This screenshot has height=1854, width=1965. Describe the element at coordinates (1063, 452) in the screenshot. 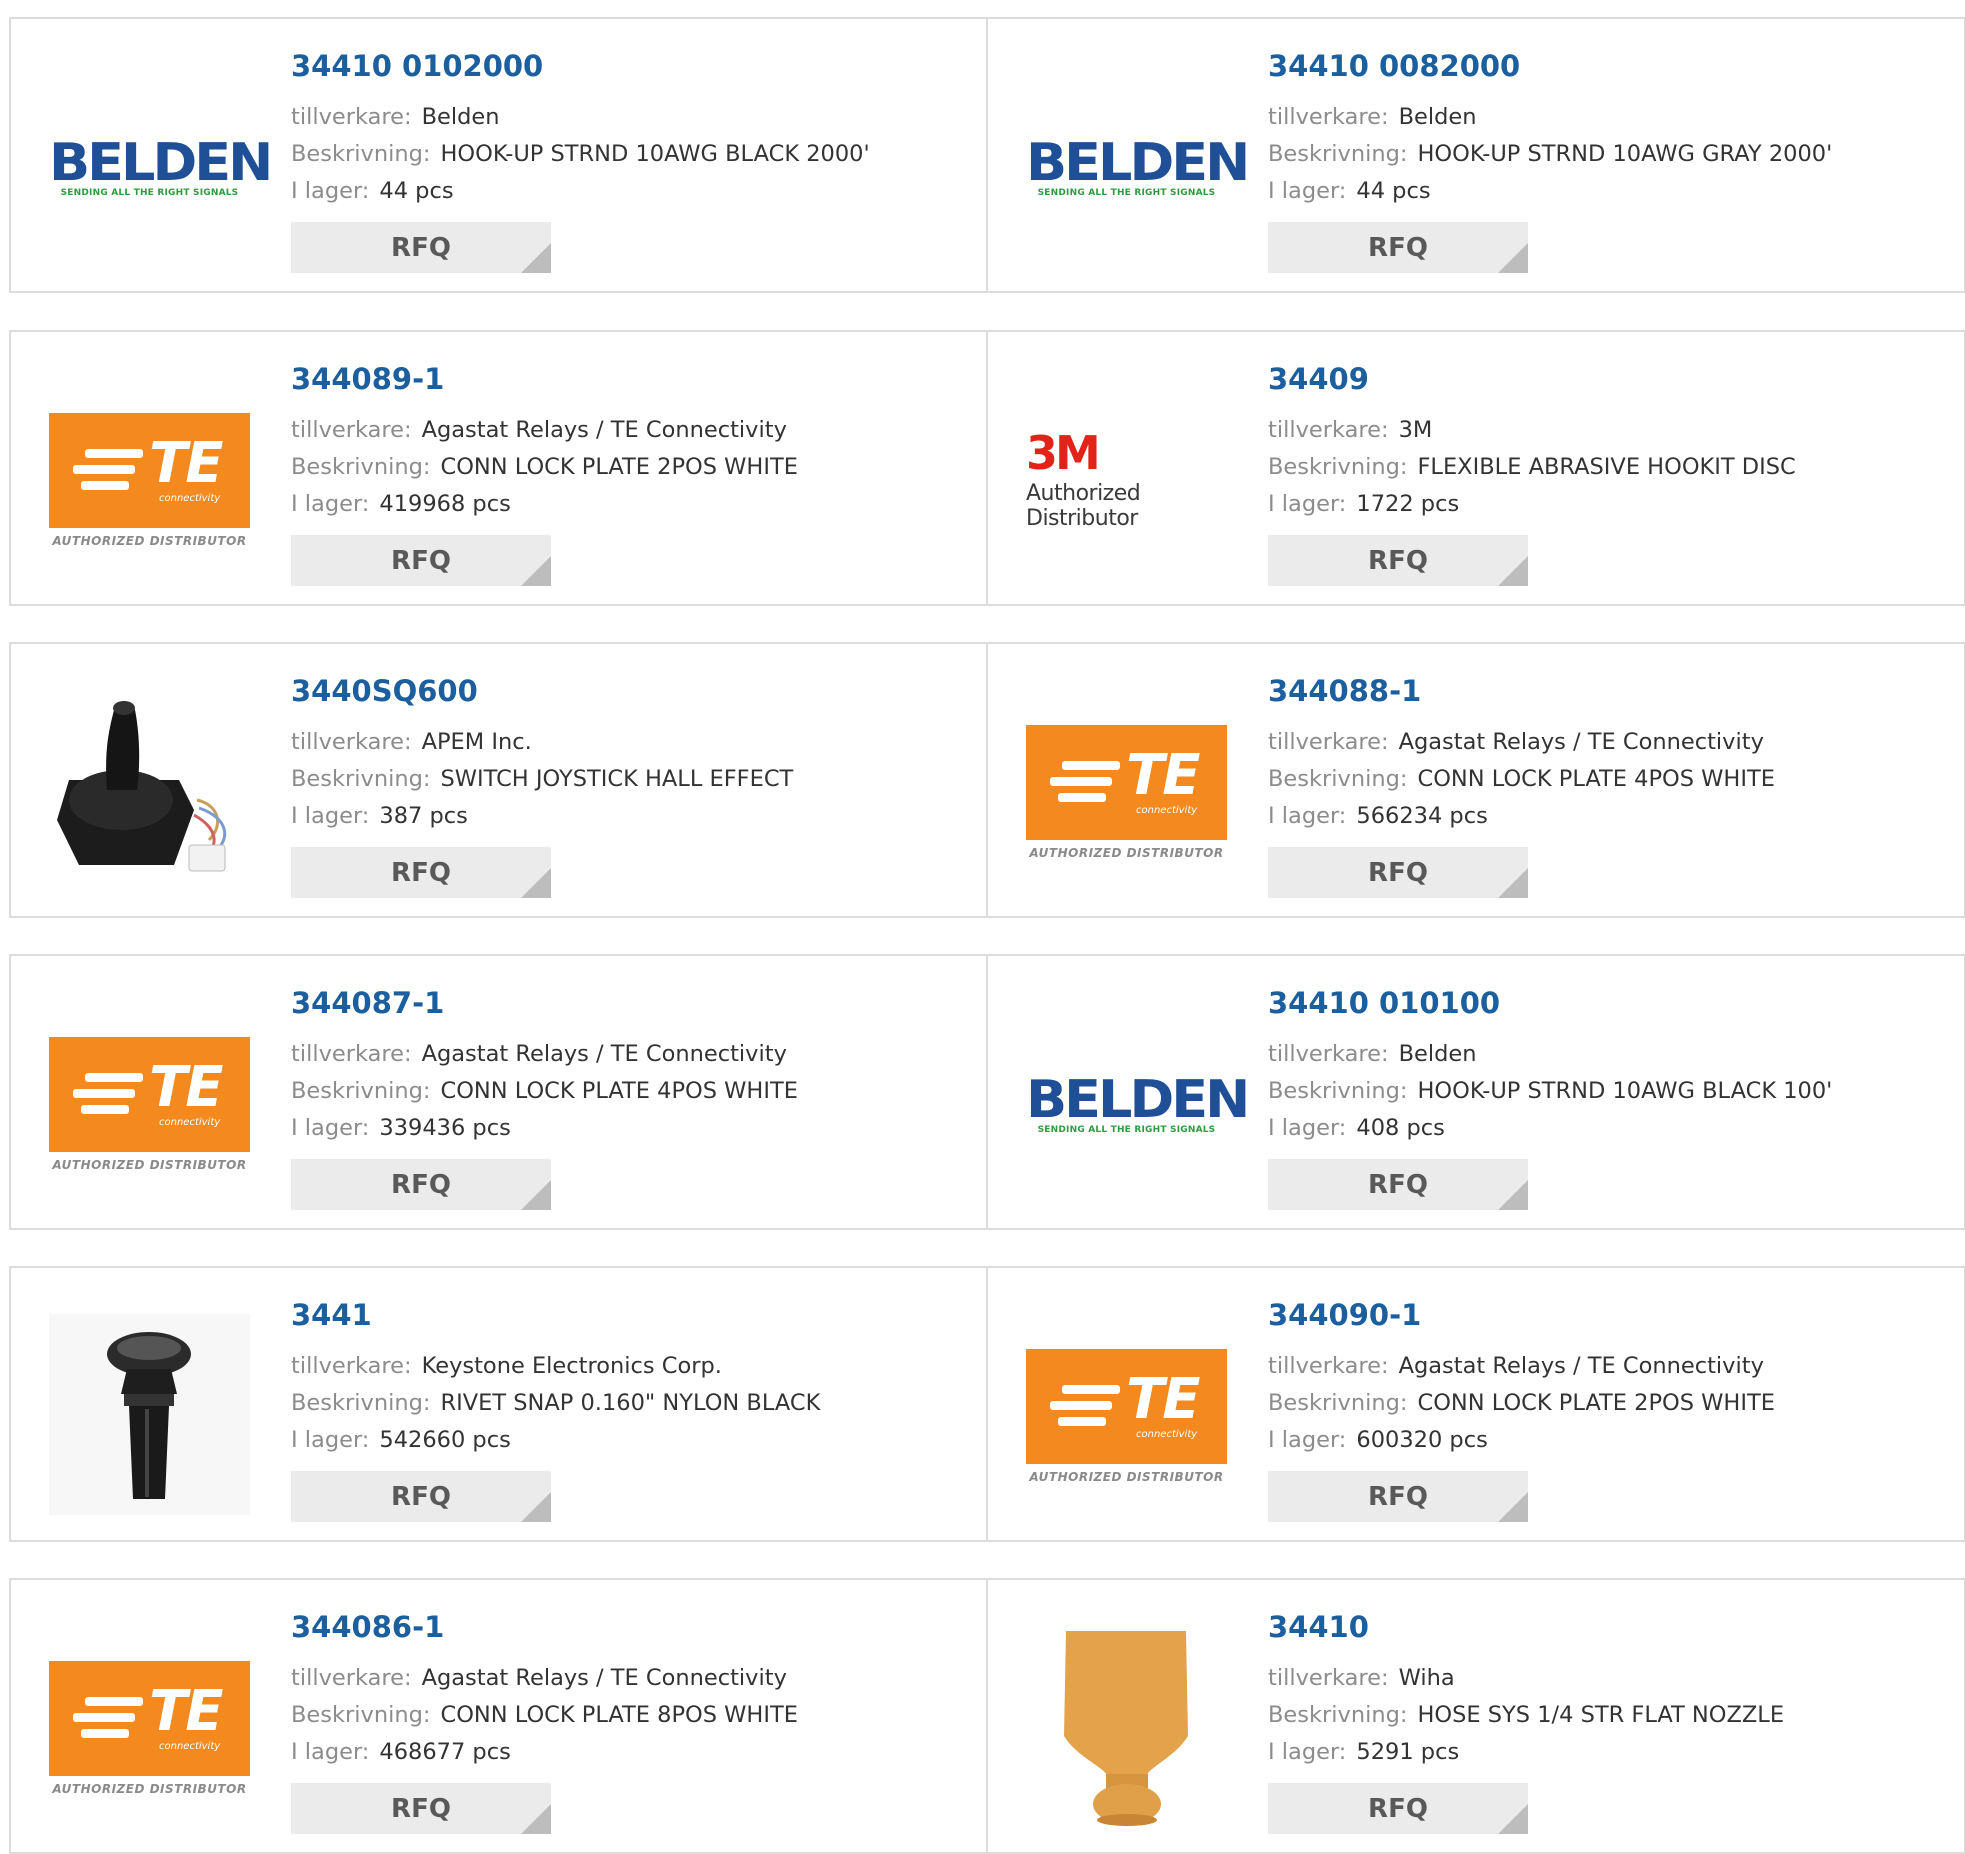

I see `3m-wordmark: 3M` at that location.